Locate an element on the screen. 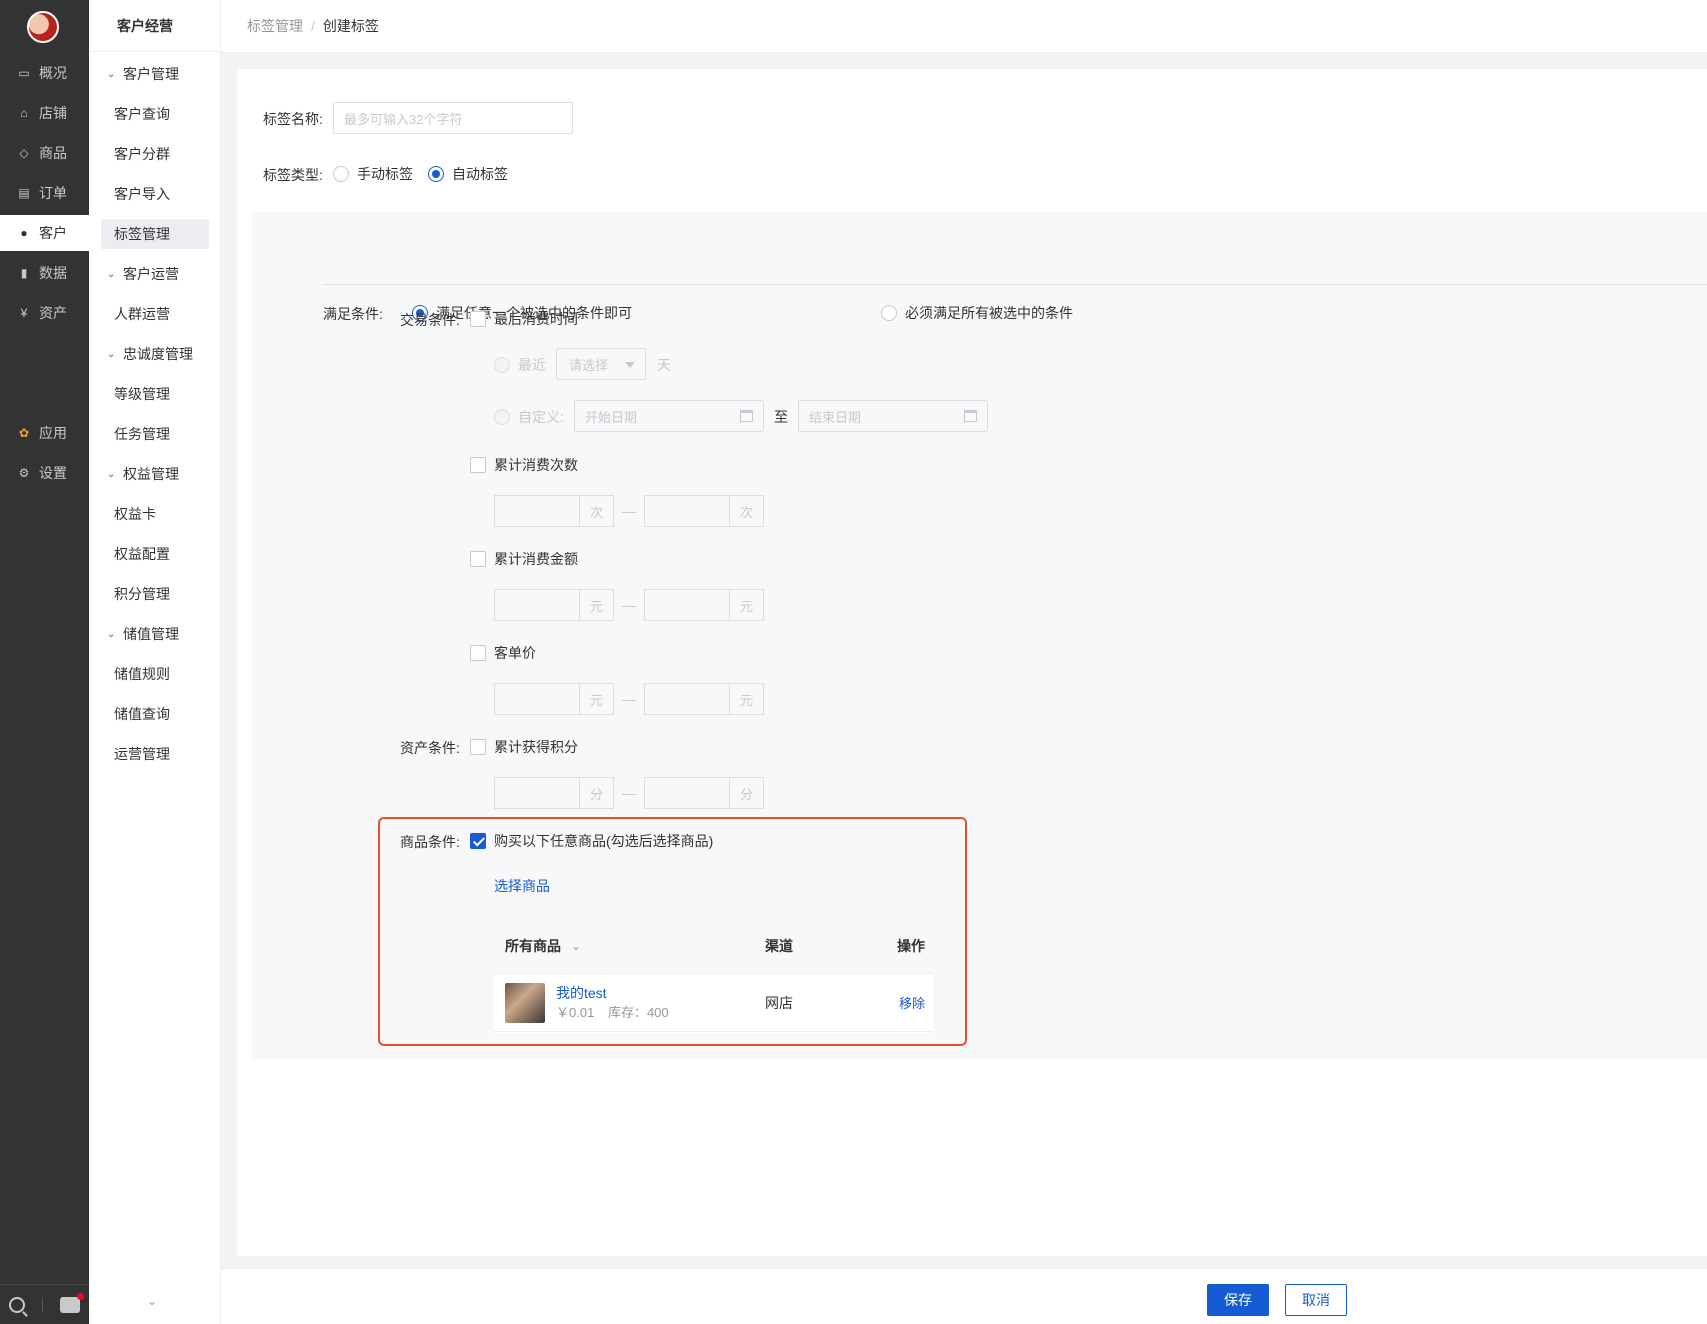 The image size is (1707, 1324). sidebar-item-ops-manage: 运营管理 is located at coordinates (155, 754).